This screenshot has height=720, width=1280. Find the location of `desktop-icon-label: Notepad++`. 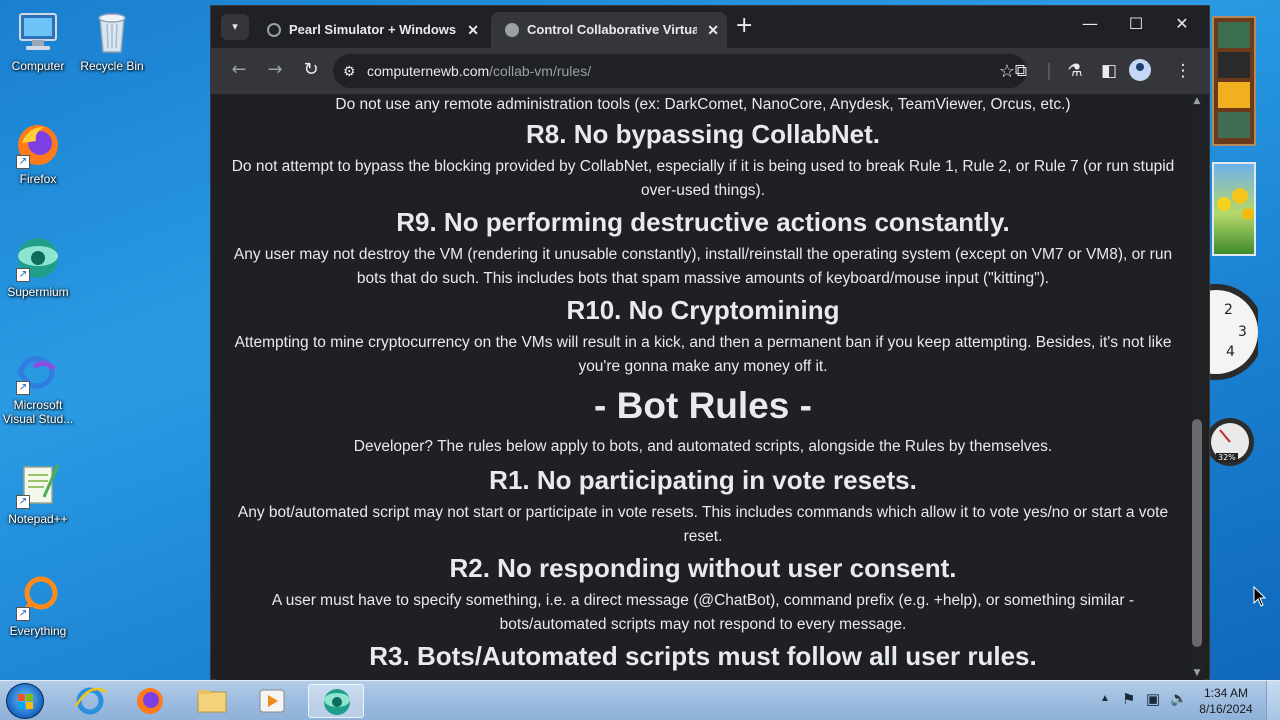

desktop-icon-label: Notepad++ is located at coordinates (38, 519).